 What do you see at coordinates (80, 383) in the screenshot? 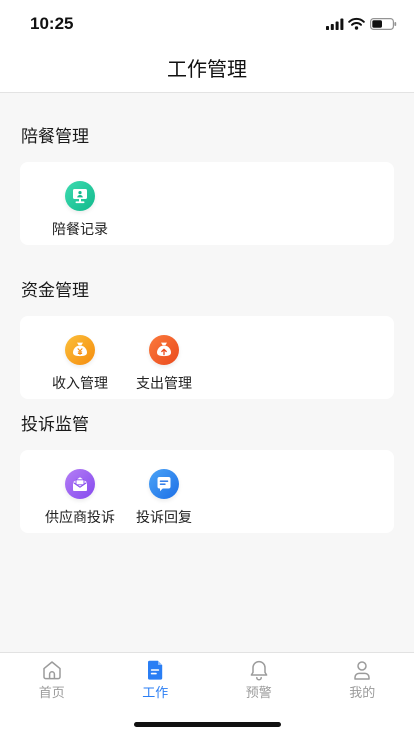
I see `grid-item-label: 收入管理` at bounding box center [80, 383].